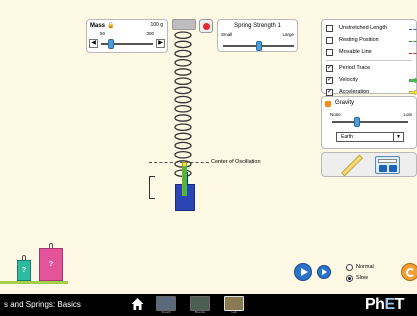 Image resolution: width=417 pixels, height=316 pixels. Describe the element at coordinates (387, 161) in the screenshot. I see `stopwatch-display` at that location.